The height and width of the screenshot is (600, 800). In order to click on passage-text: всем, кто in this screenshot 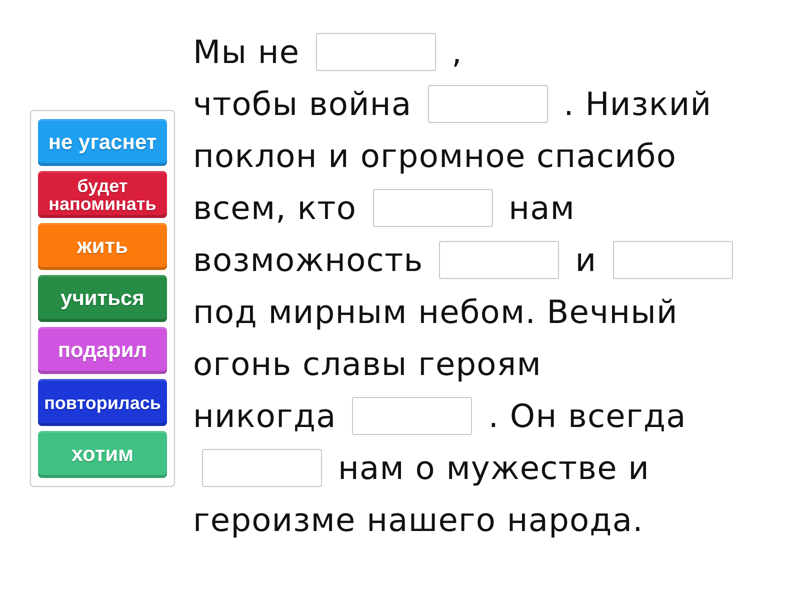, I will do `click(275, 208)`.